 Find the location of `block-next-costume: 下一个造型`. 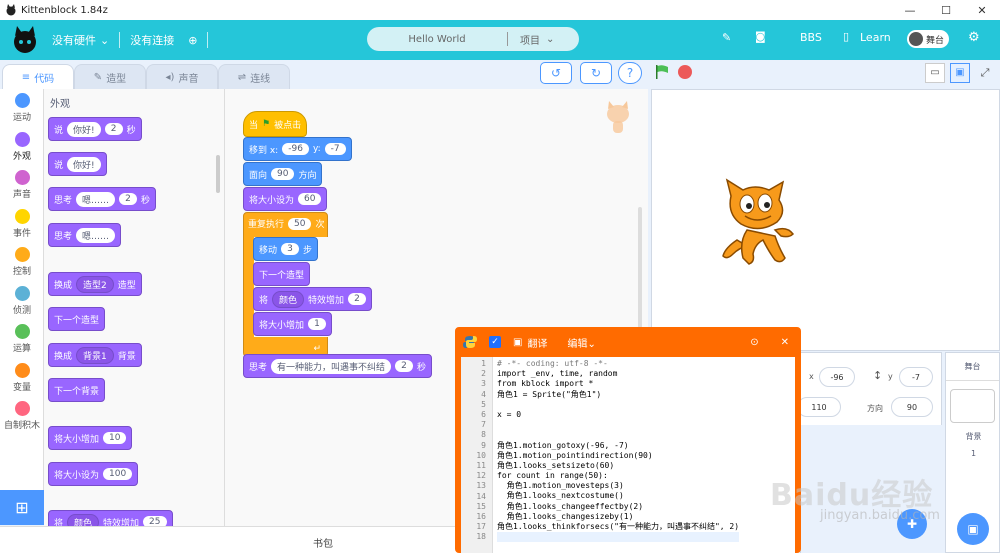

block-next-costume: 下一个造型 is located at coordinates (77, 319).